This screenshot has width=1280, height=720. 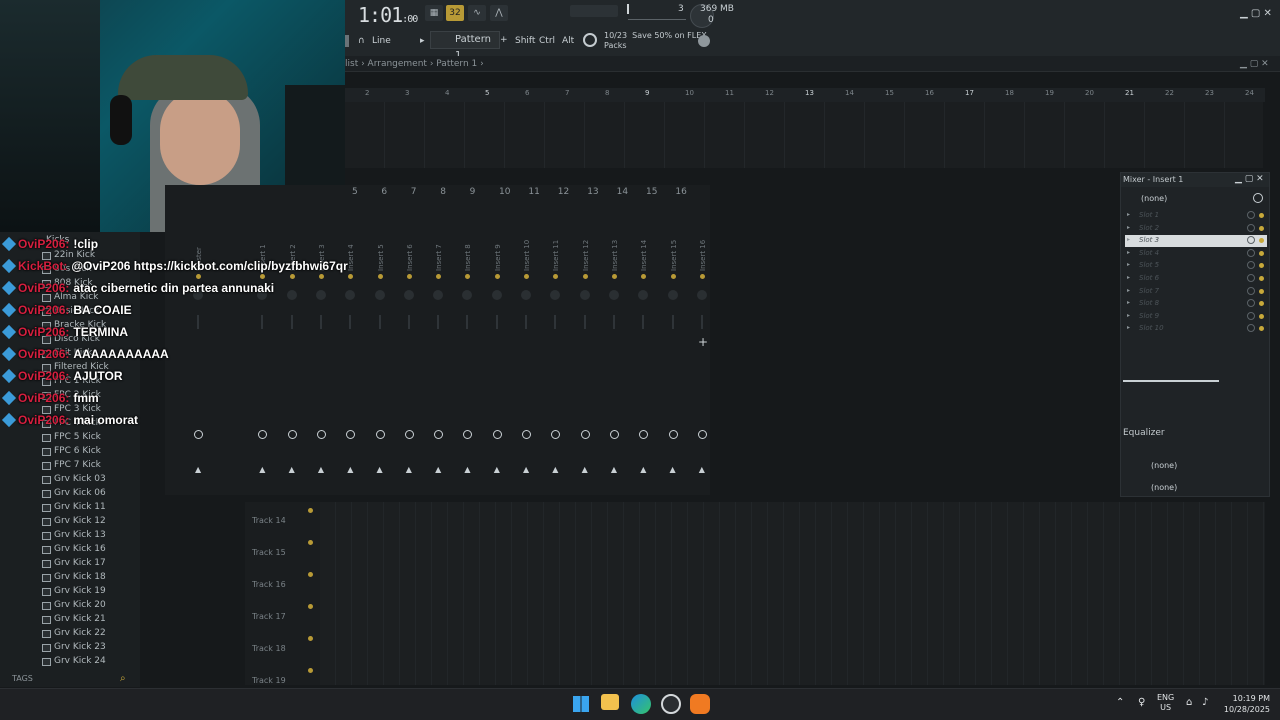 What do you see at coordinates (70, 577) in the screenshot?
I see `browser-item: Grv Kick 18` at bounding box center [70, 577].